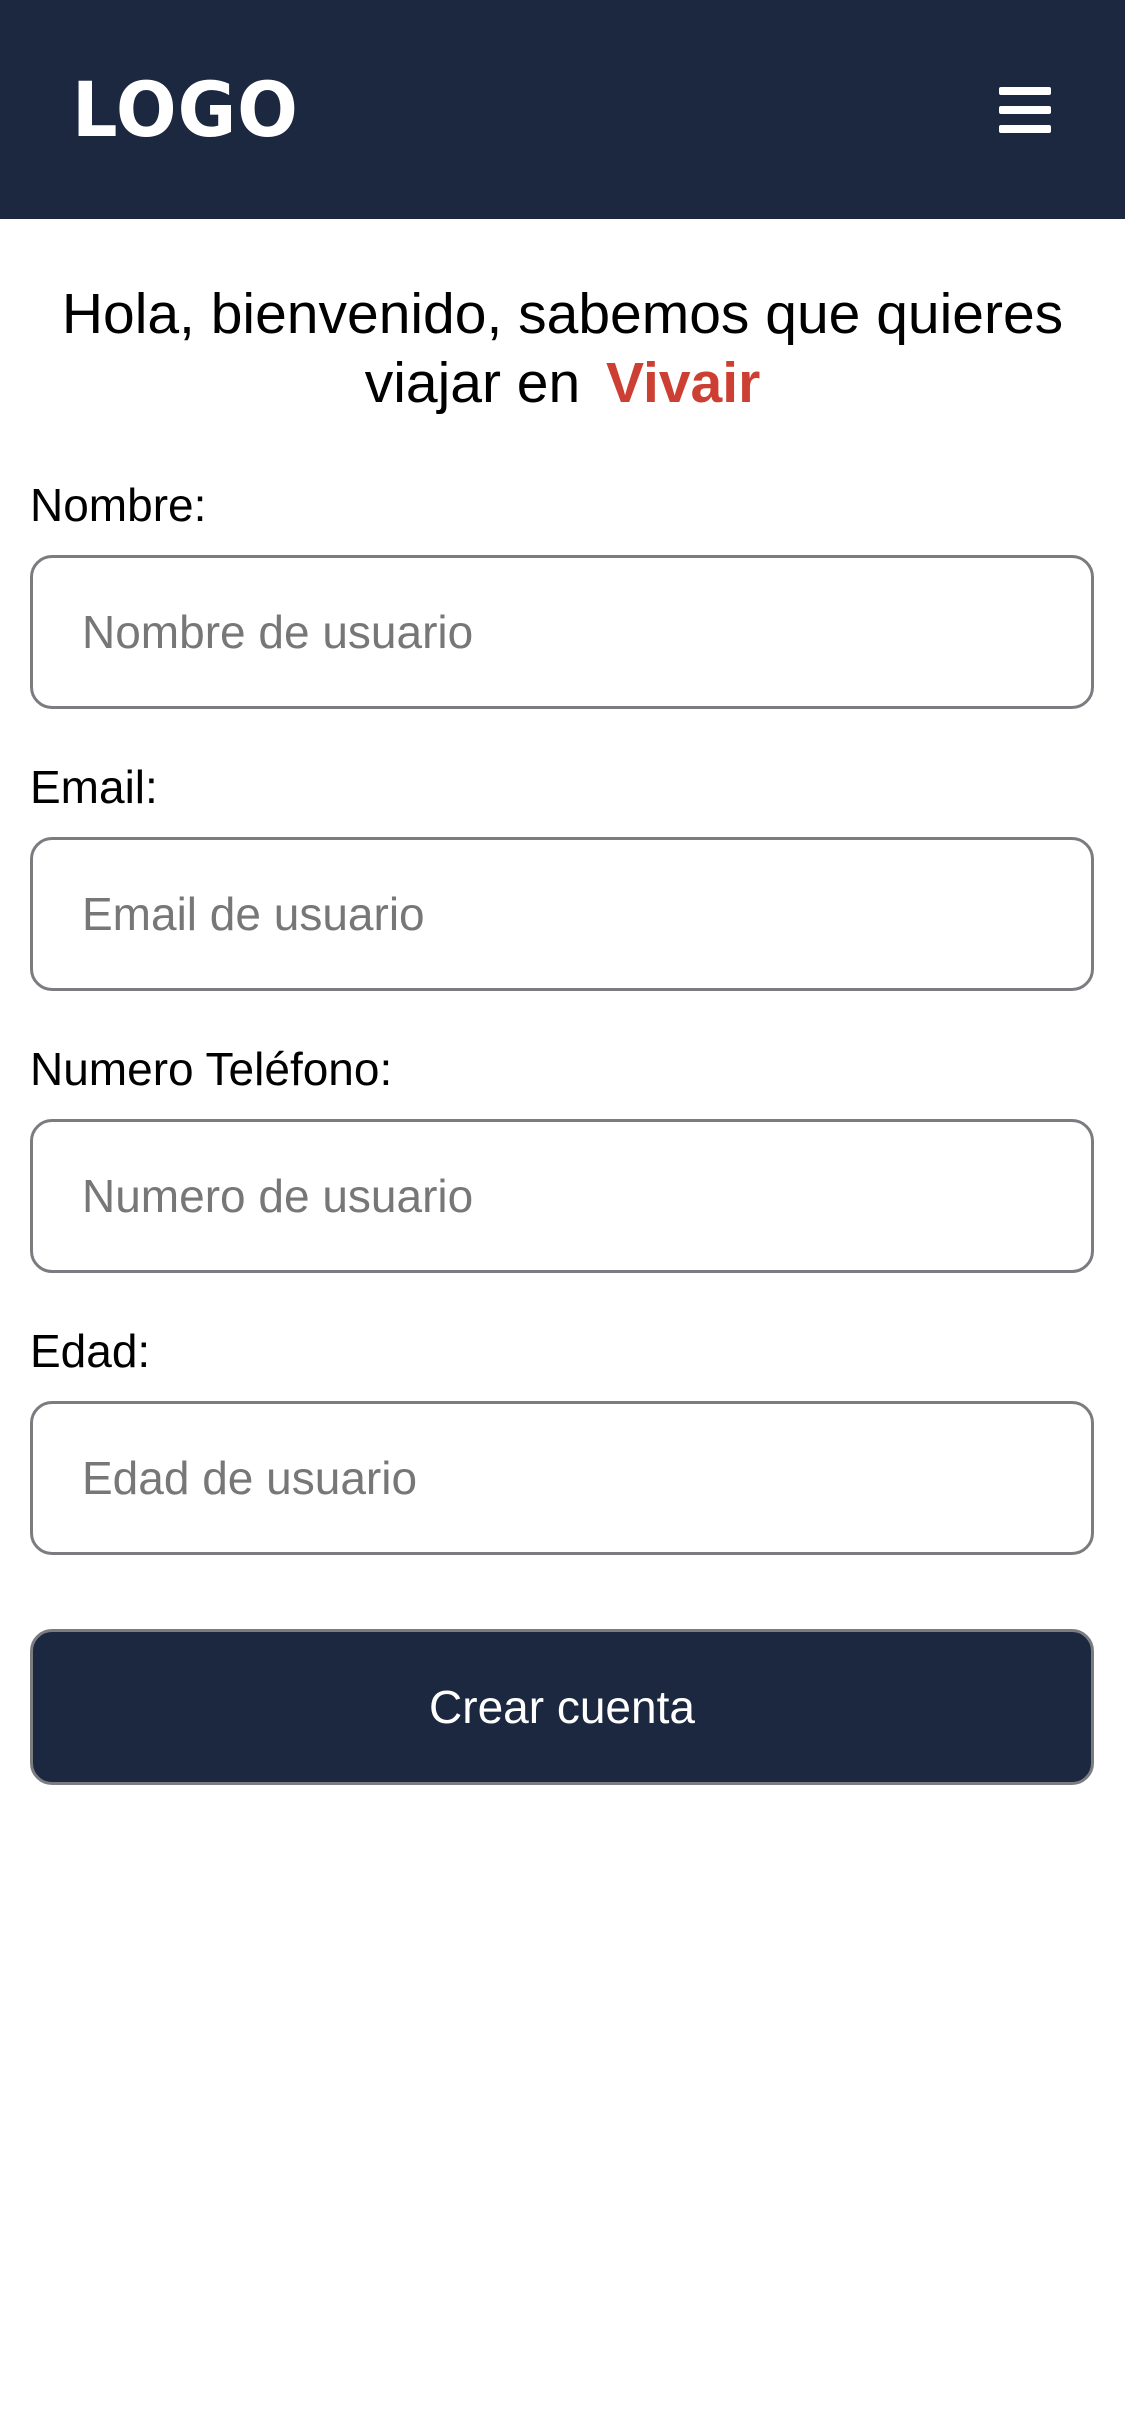  What do you see at coordinates (1025, 91) in the screenshot?
I see `menu-bar-top` at bounding box center [1025, 91].